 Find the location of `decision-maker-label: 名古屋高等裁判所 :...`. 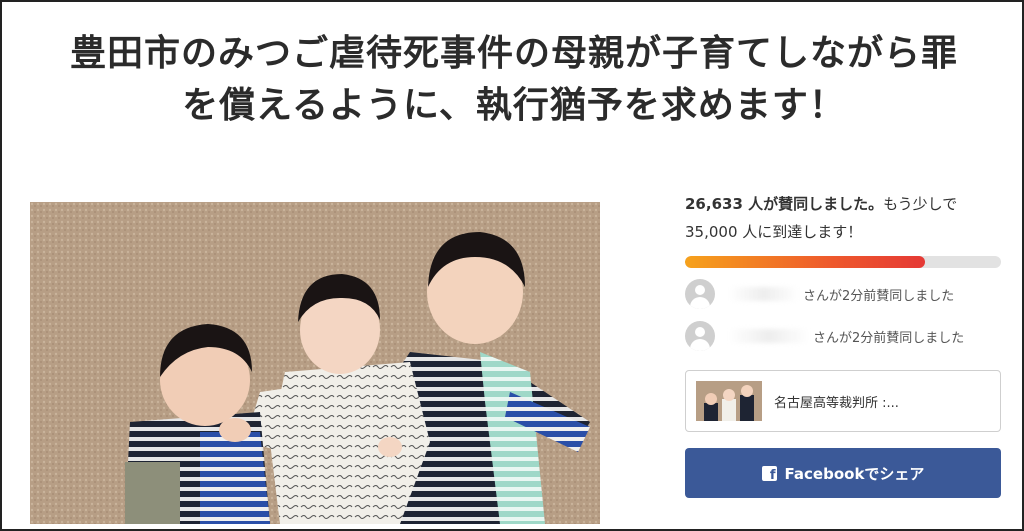

decision-maker-label: 名古屋高等裁判所 :... is located at coordinates (836, 403).